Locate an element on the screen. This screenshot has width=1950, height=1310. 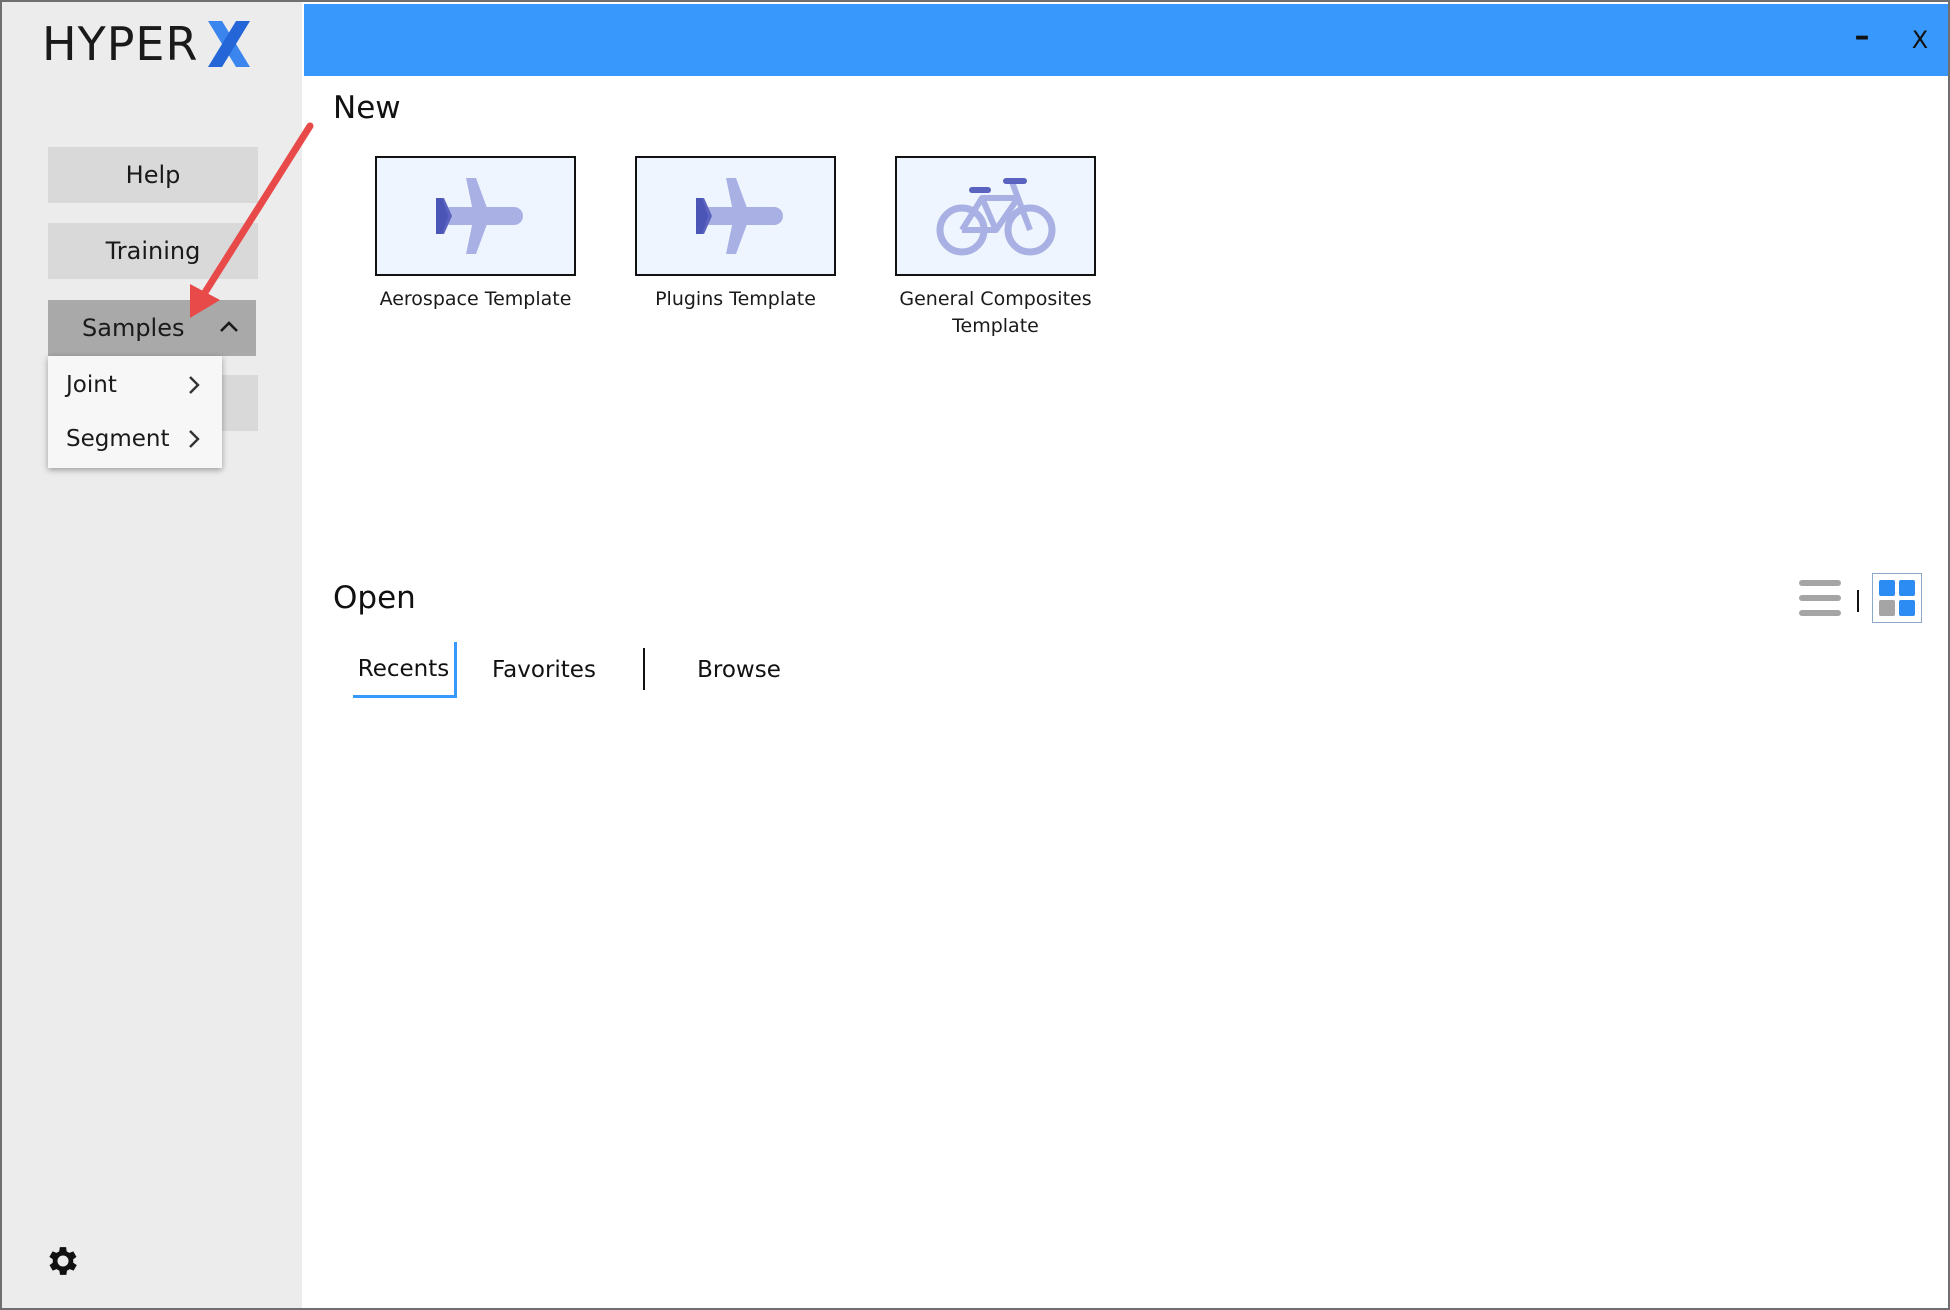
template-label: Aerospace Template is located at coordinates (475, 299).